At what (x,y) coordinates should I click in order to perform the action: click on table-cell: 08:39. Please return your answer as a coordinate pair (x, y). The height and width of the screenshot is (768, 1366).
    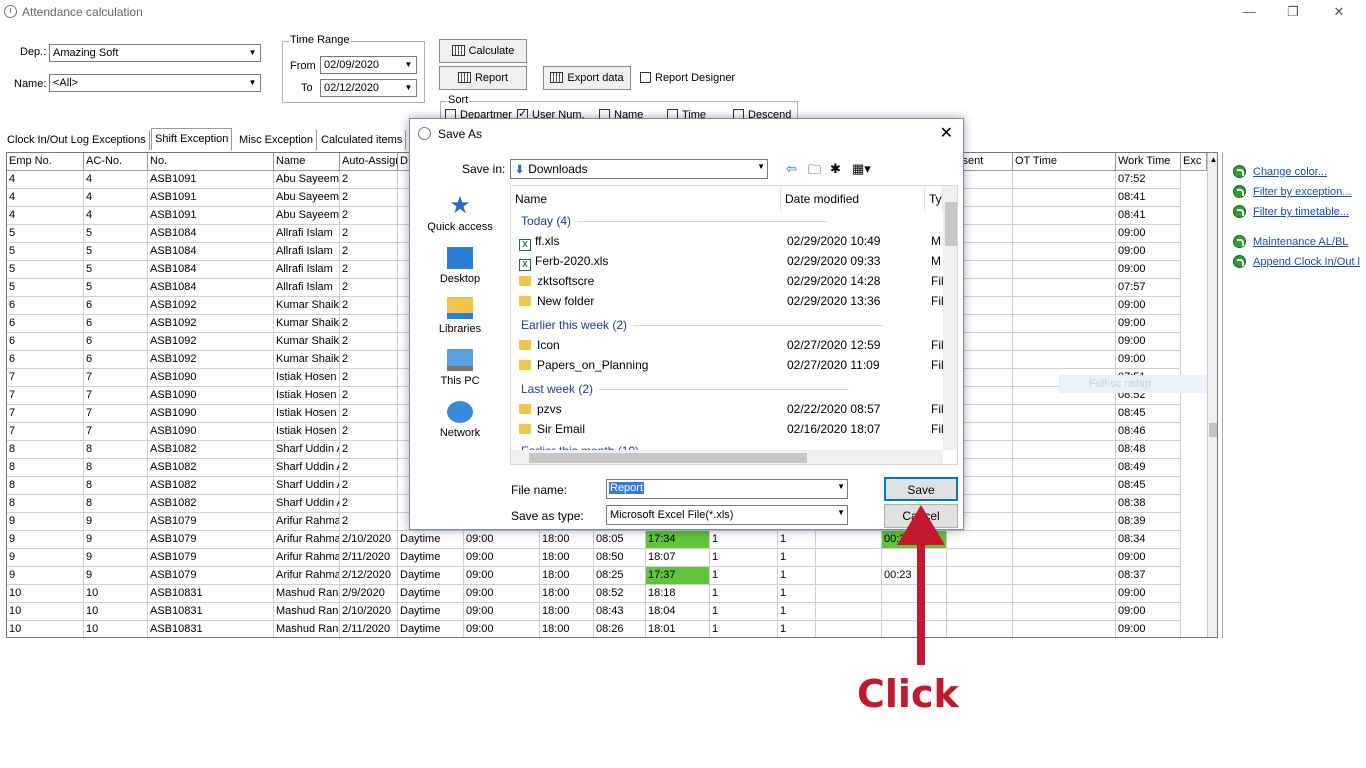
    Looking at the image, I should click on (1148, 522).